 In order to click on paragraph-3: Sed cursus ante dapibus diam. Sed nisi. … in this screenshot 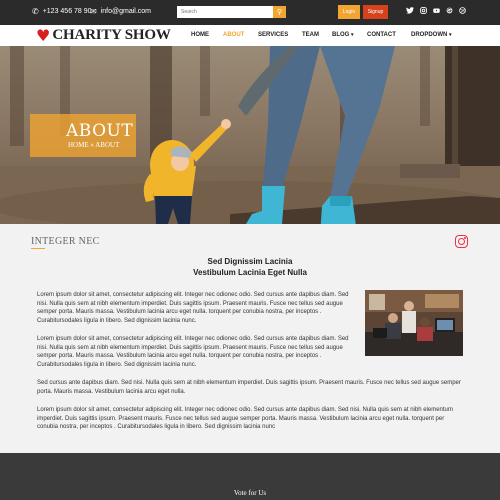, I will do `click(249, 387)`.